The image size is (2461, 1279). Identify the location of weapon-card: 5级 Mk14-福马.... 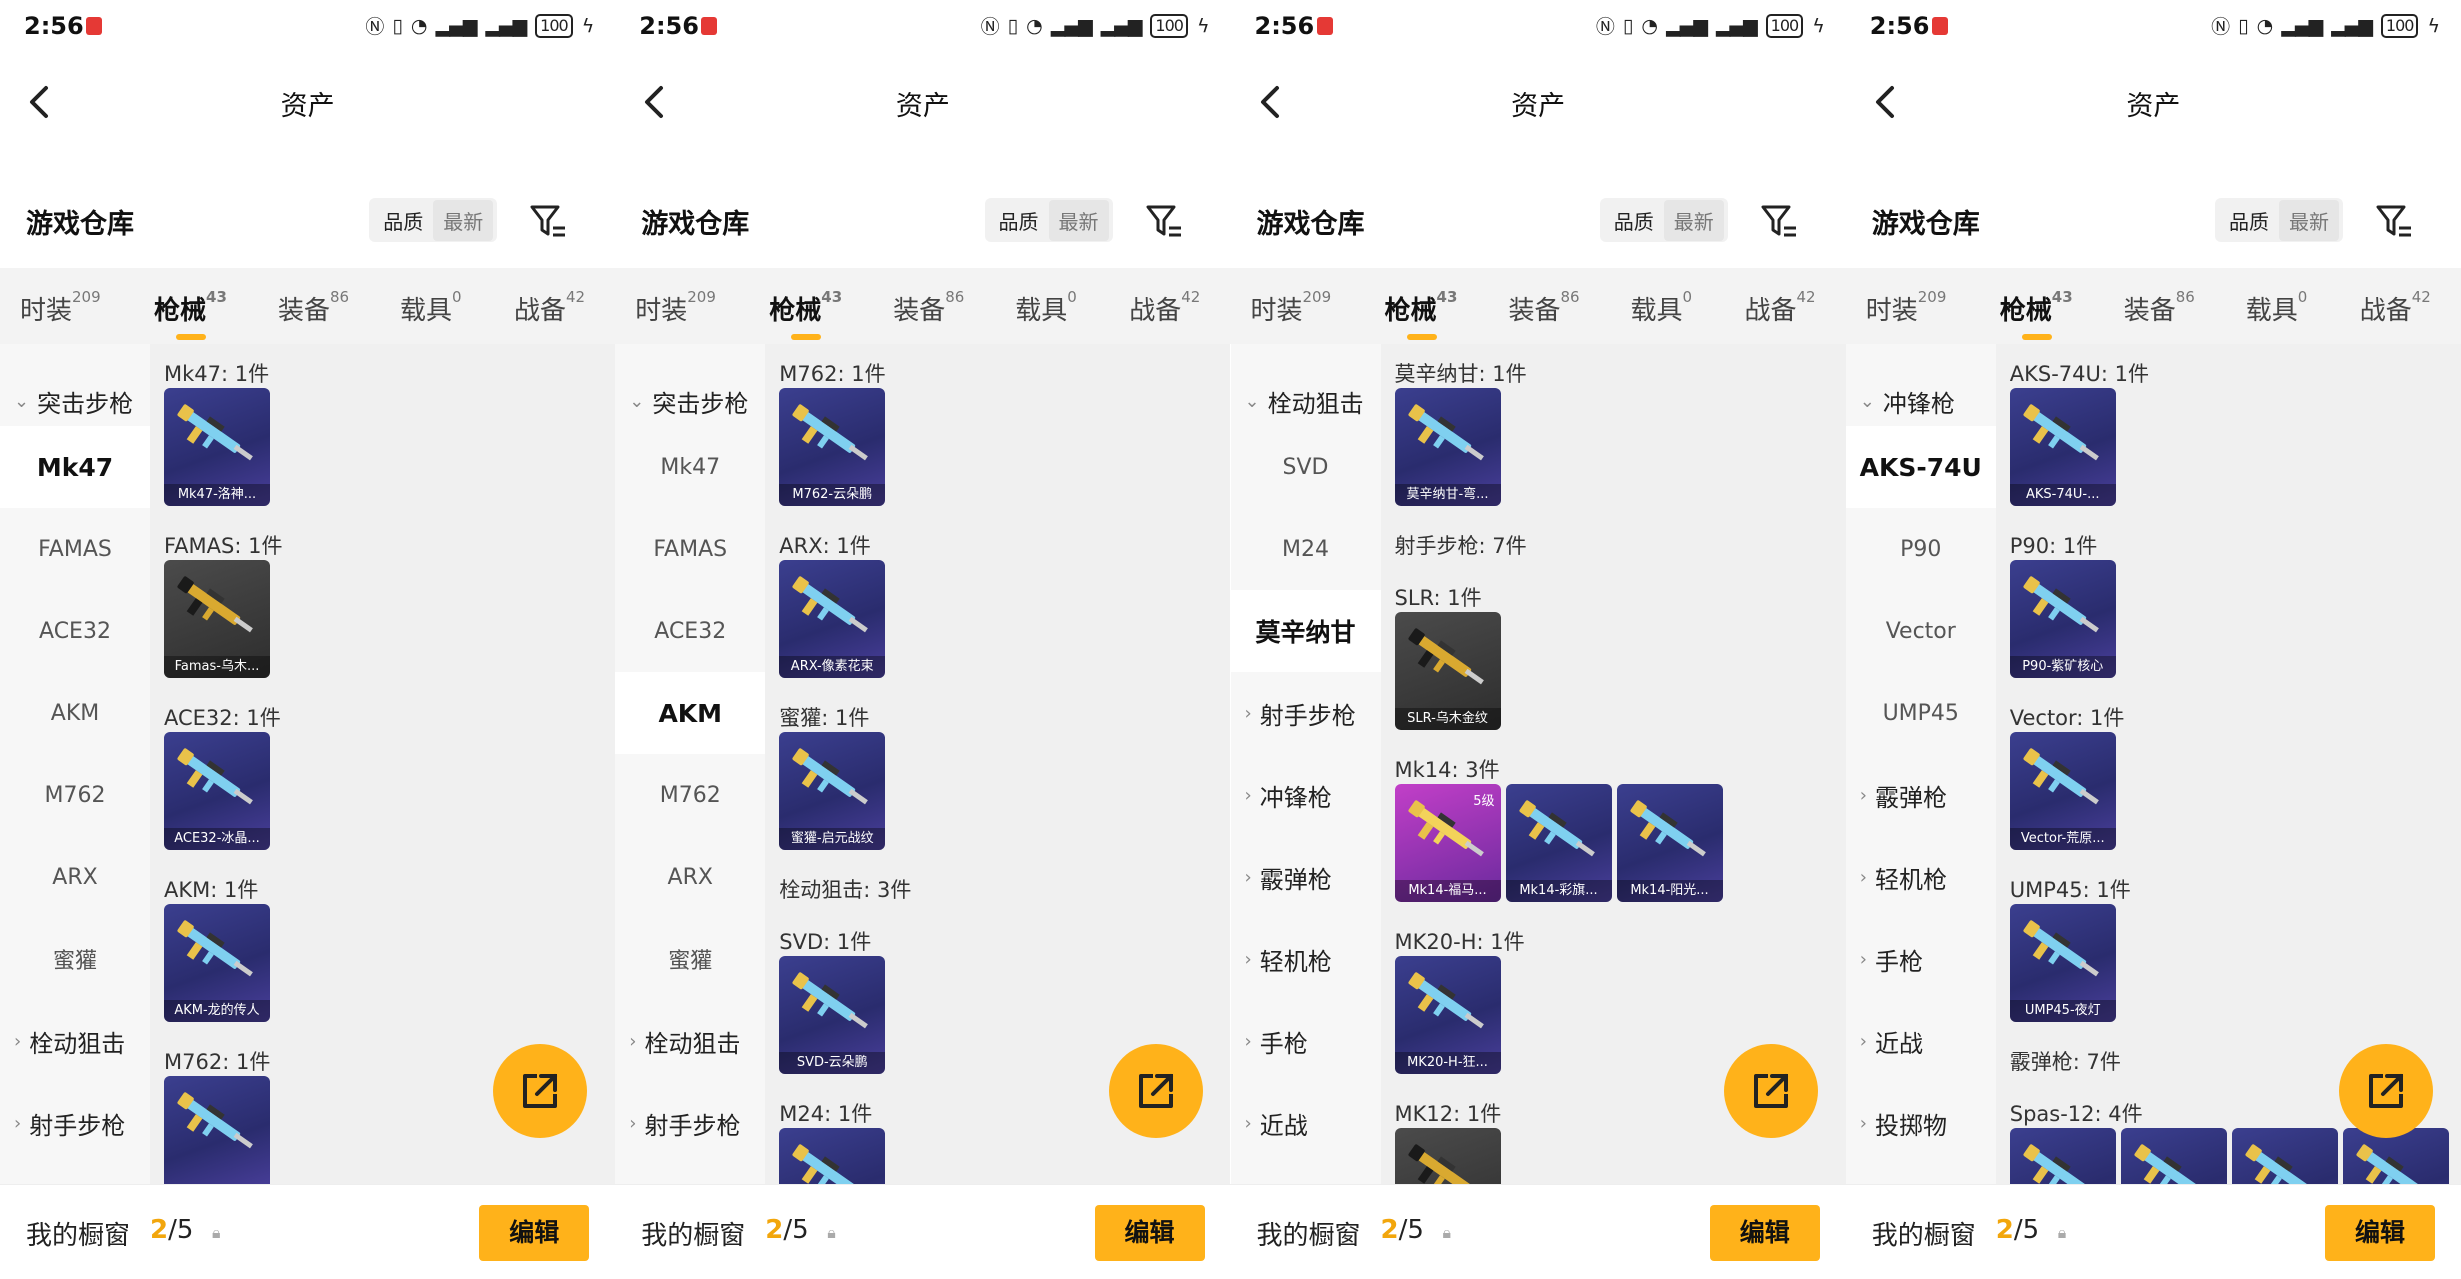
(1447, 843).